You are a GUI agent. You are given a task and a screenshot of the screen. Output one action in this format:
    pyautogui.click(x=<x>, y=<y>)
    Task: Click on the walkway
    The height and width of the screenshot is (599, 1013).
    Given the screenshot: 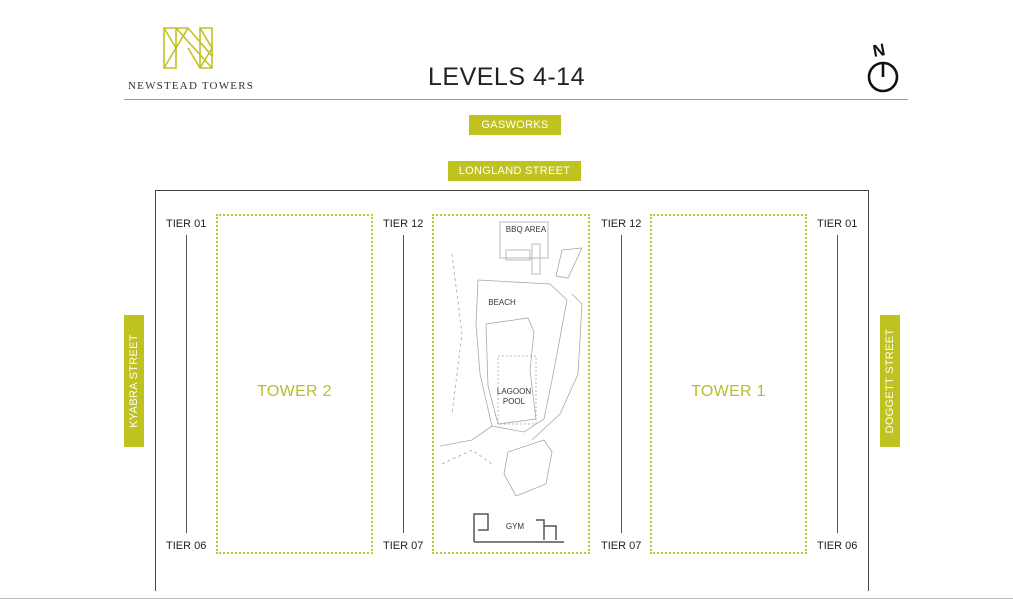 What is the action you would take?
    pyautogui.click(x=467, y=457)
    